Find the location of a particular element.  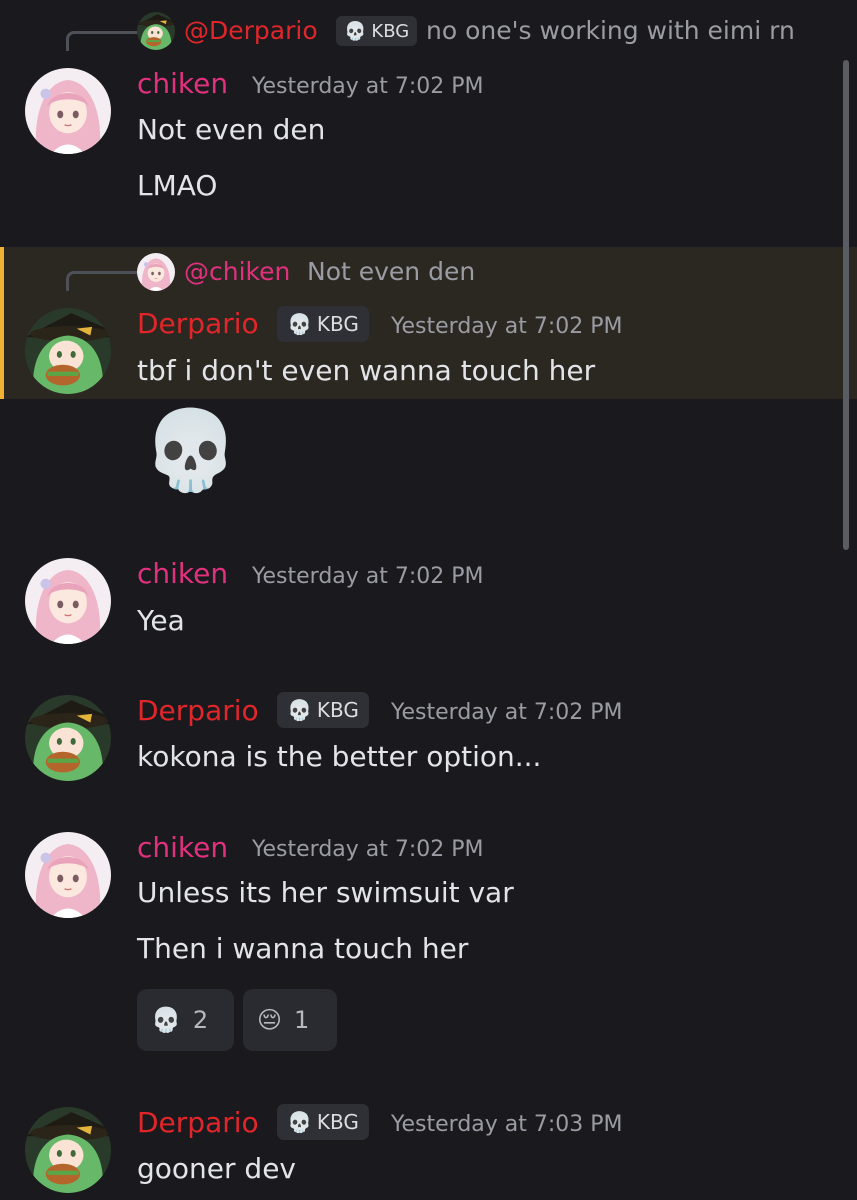

message-text: Unless its her swimsuit var is located at coordinates (325, 892).